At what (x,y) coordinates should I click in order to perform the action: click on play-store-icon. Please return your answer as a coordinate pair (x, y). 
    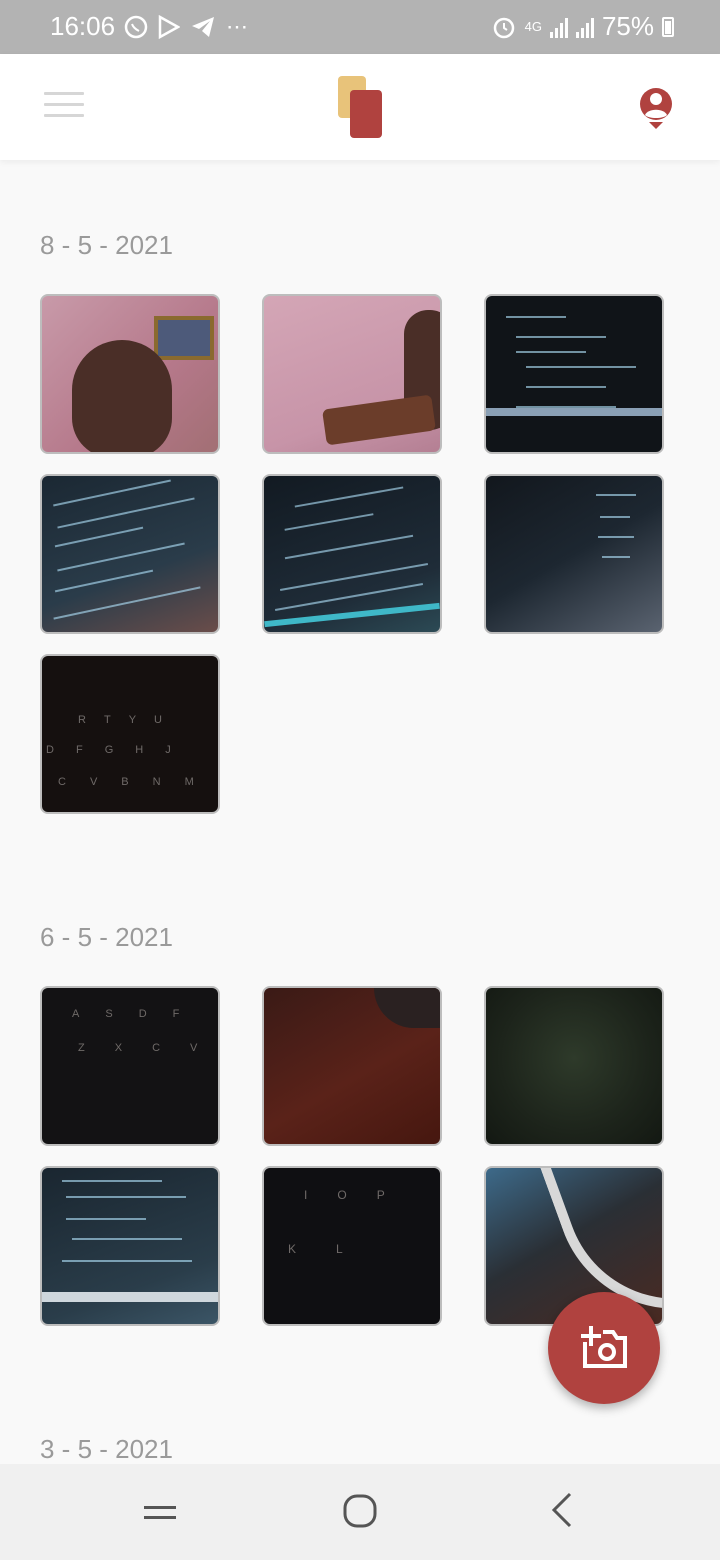
    Looking at the image, I should click on (169, 27).